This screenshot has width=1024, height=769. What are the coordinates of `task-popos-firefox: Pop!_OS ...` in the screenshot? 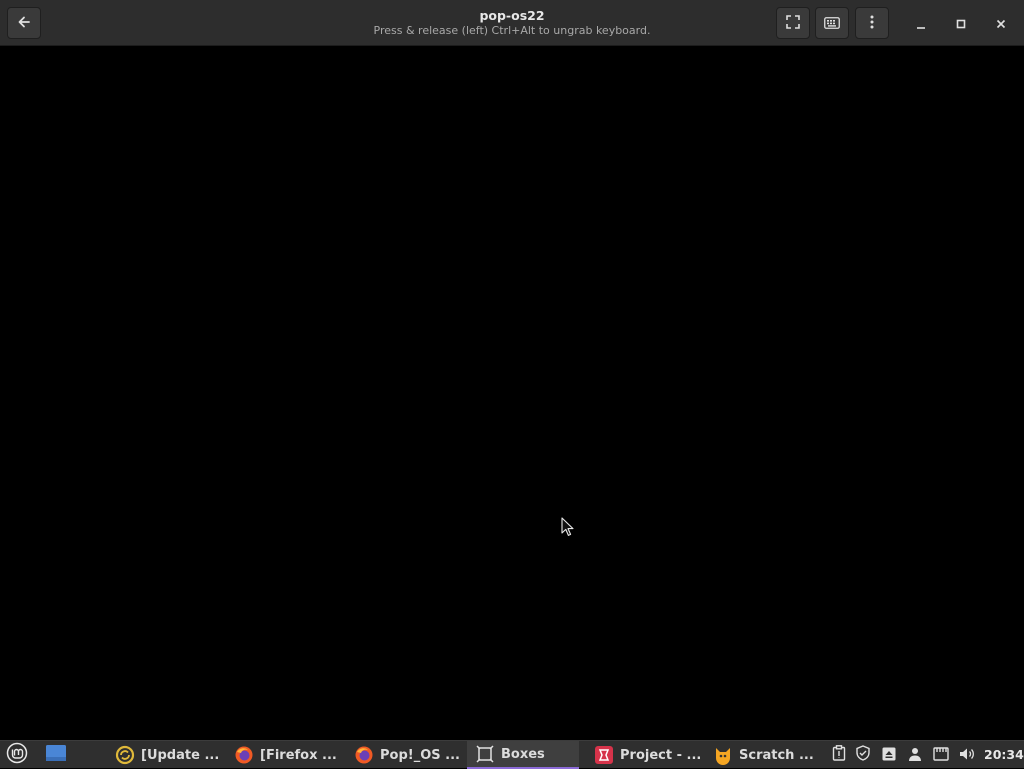 It's located at (407, 755).